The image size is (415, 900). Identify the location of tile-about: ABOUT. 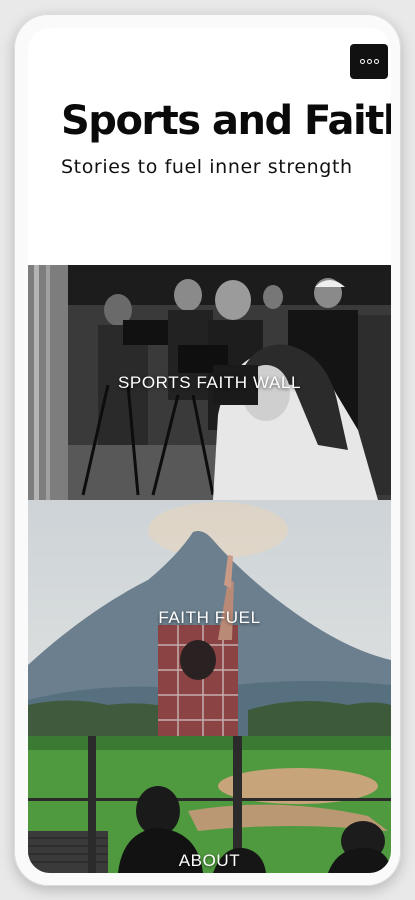
(209, 804).